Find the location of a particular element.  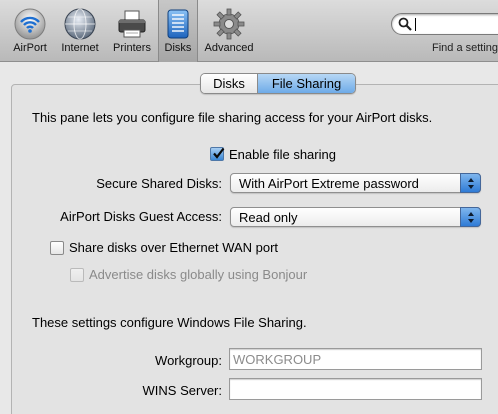

toolbar-label-printers: Printers is located at coordinates (132, 48).